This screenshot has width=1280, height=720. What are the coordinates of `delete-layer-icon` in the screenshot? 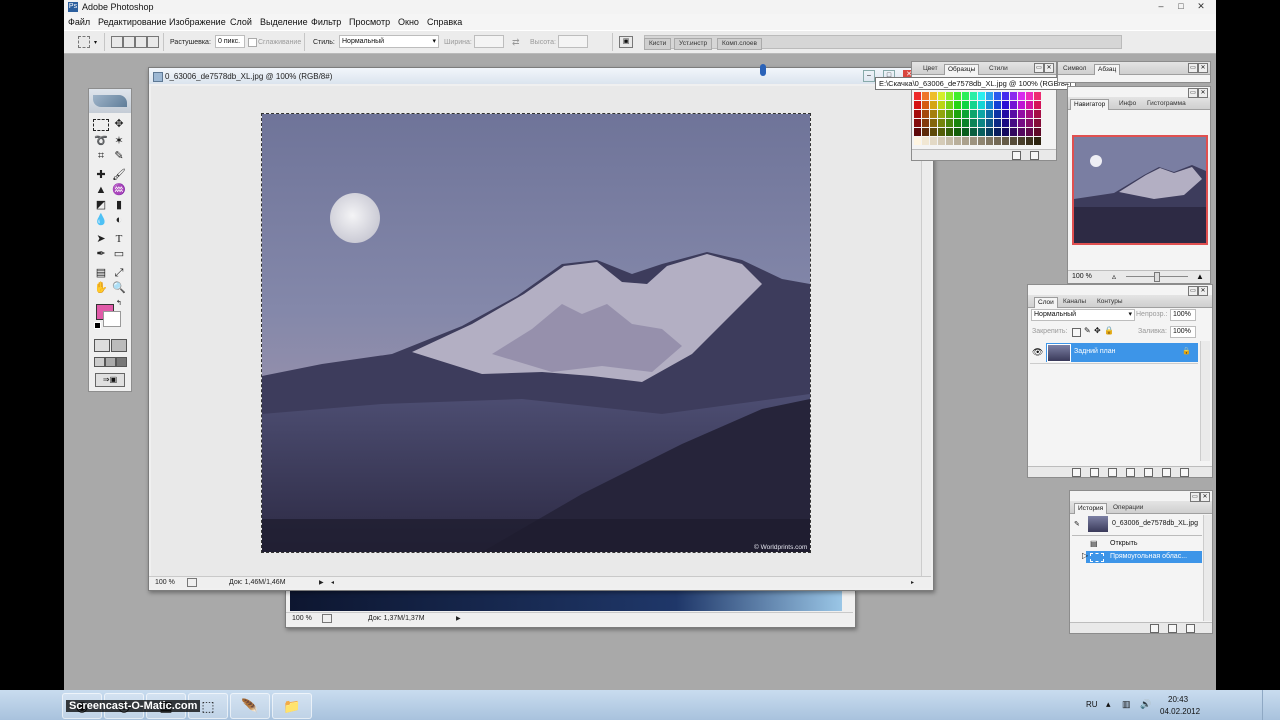 It's located at (1184, 472).